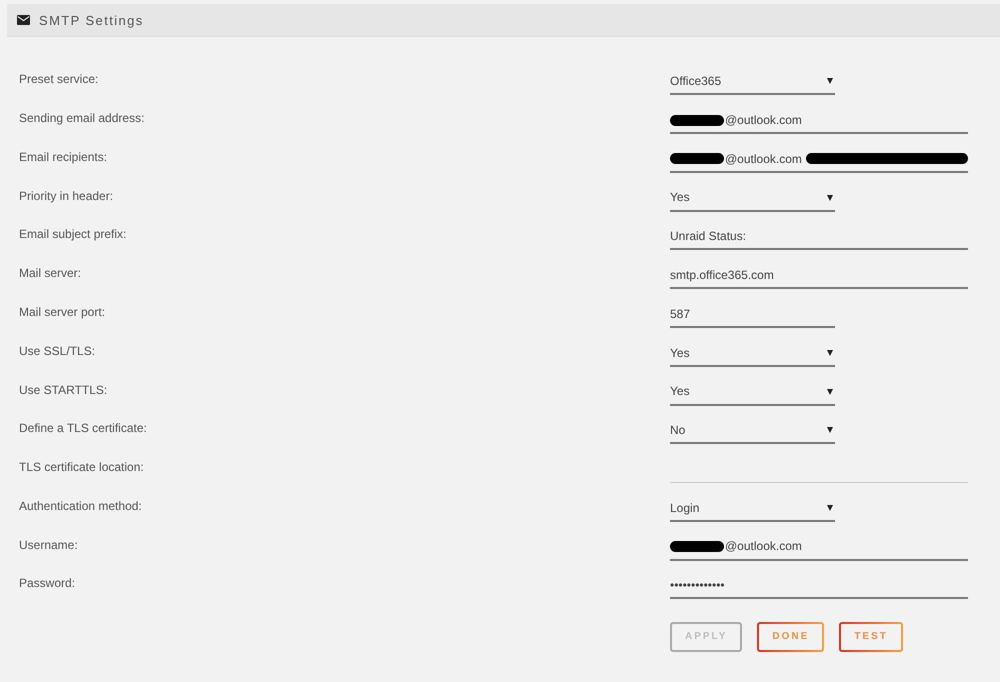  Describe the element at coordinates (63, 157) in the screenshot. I see `field-label: Email recipients:` at that location.